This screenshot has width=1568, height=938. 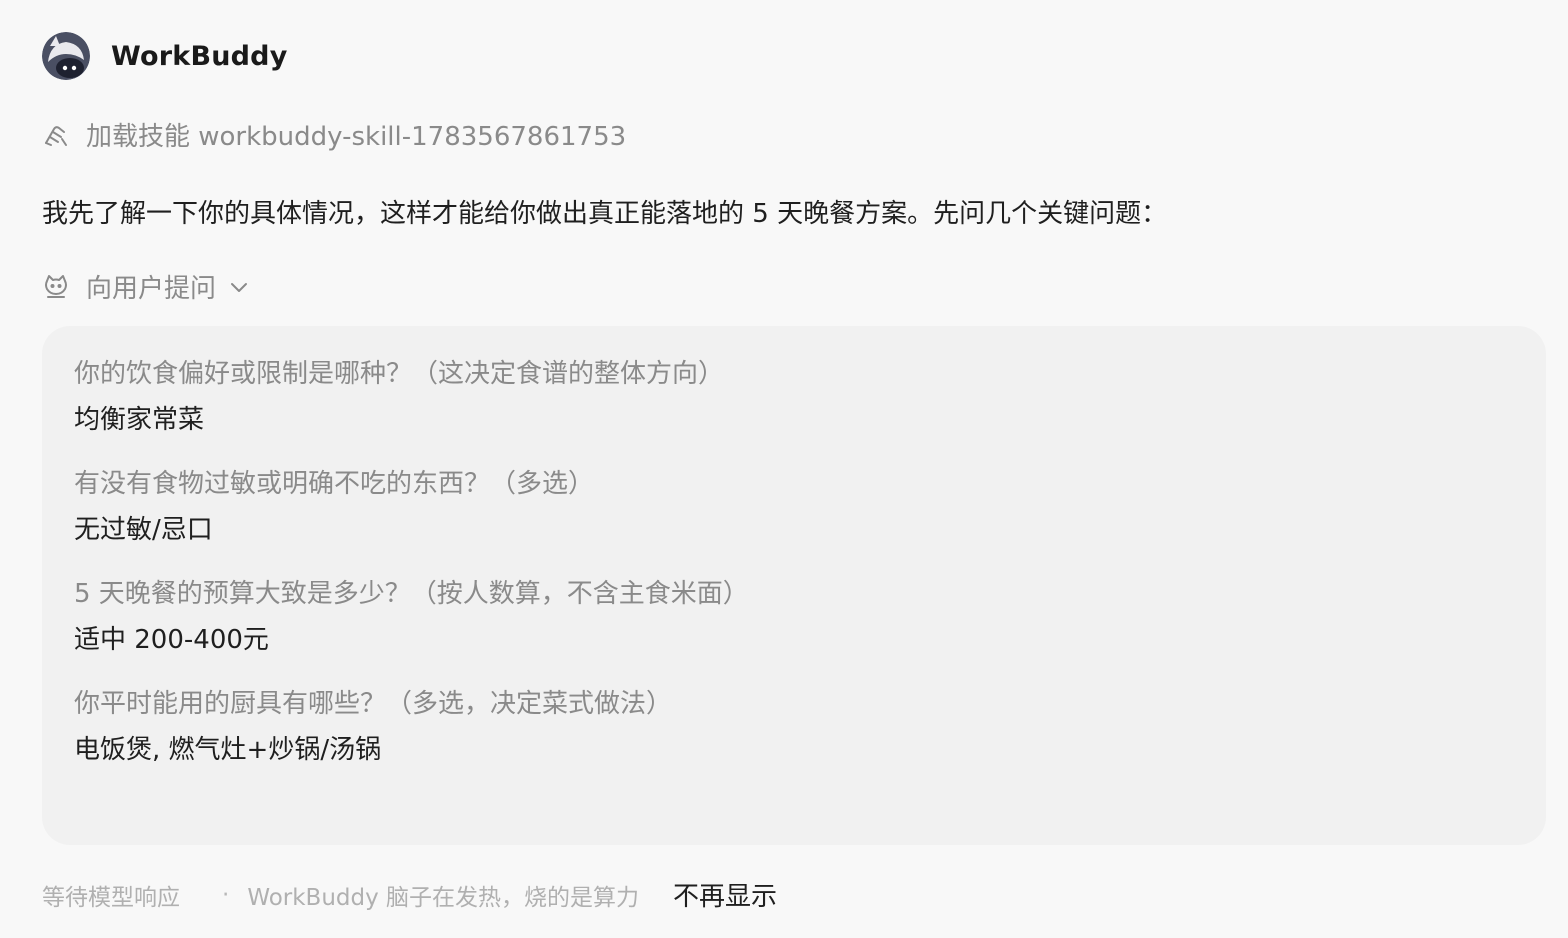 What do you see at coordinates (199, 56) in the screenshot?
I see `app-name: WorkBuddy` at bounding box center [199, 56].